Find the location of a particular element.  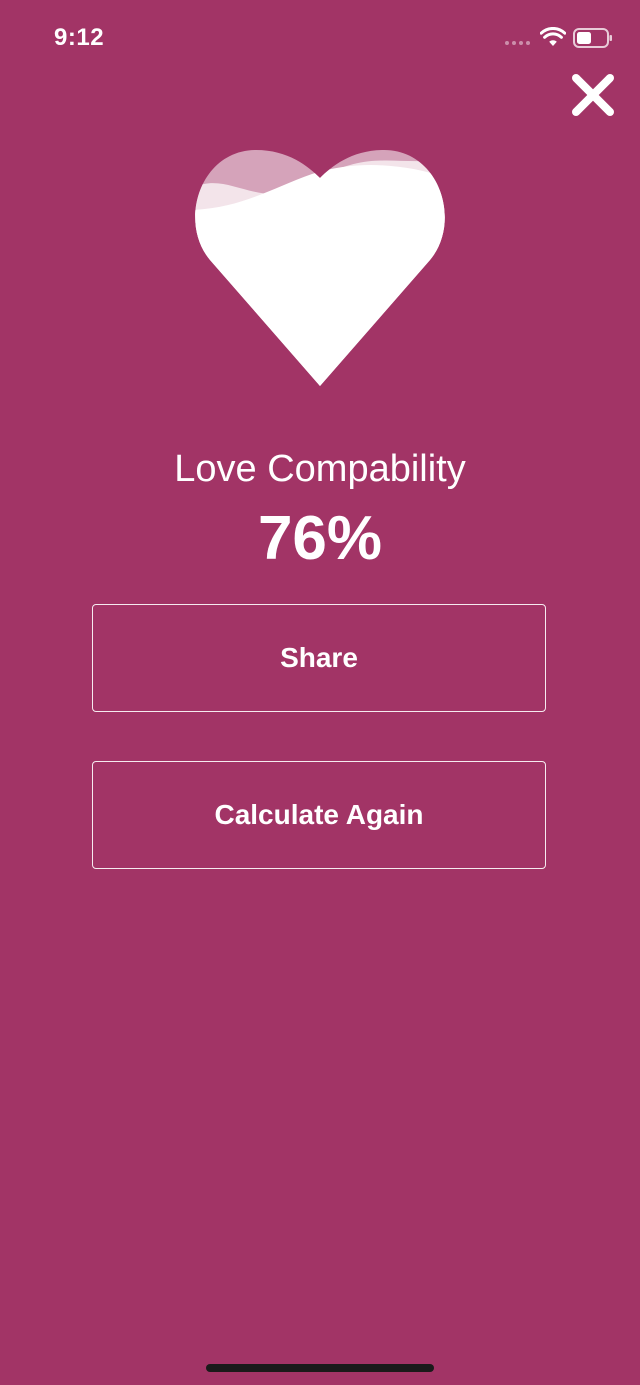

status-bar: 9:12 is located at coordinates (320, 40).